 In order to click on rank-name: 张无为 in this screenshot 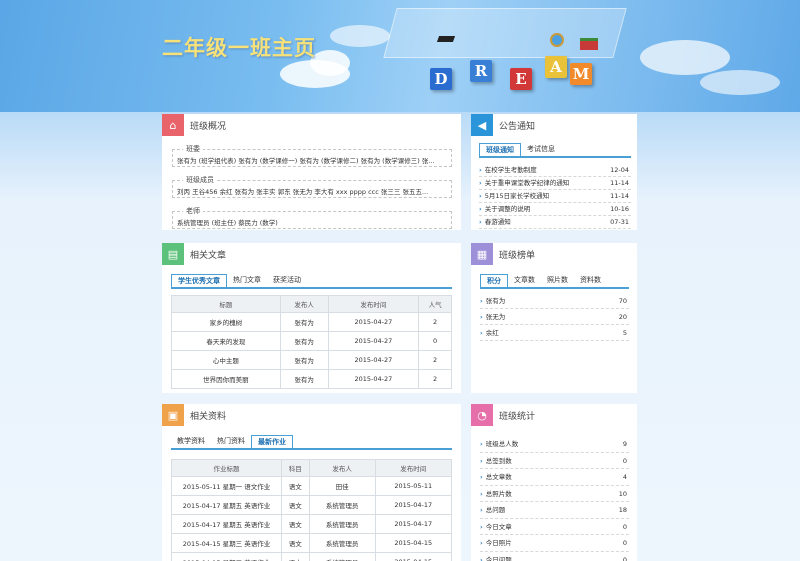, I will do `click(493, 316)`.